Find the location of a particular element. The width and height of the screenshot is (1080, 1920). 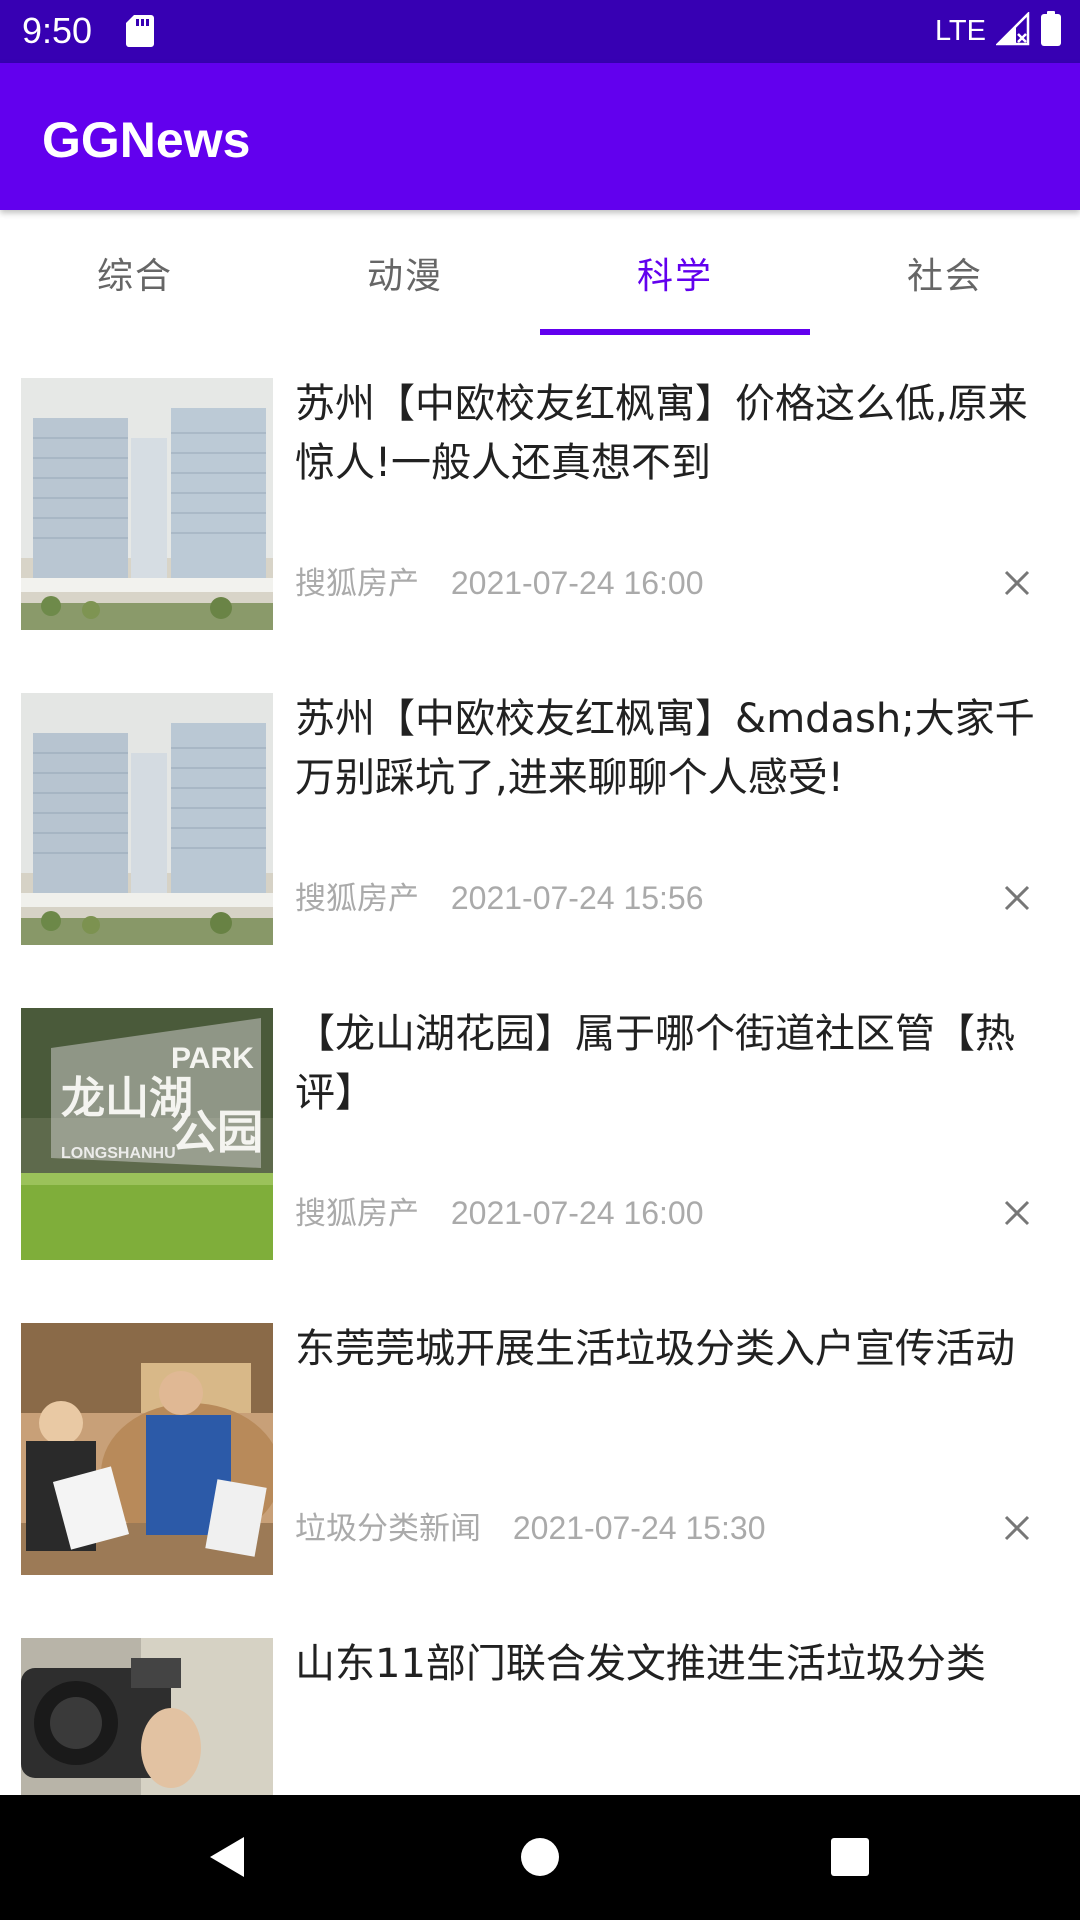

navigation-bar is located at coordinates (540, 1857).